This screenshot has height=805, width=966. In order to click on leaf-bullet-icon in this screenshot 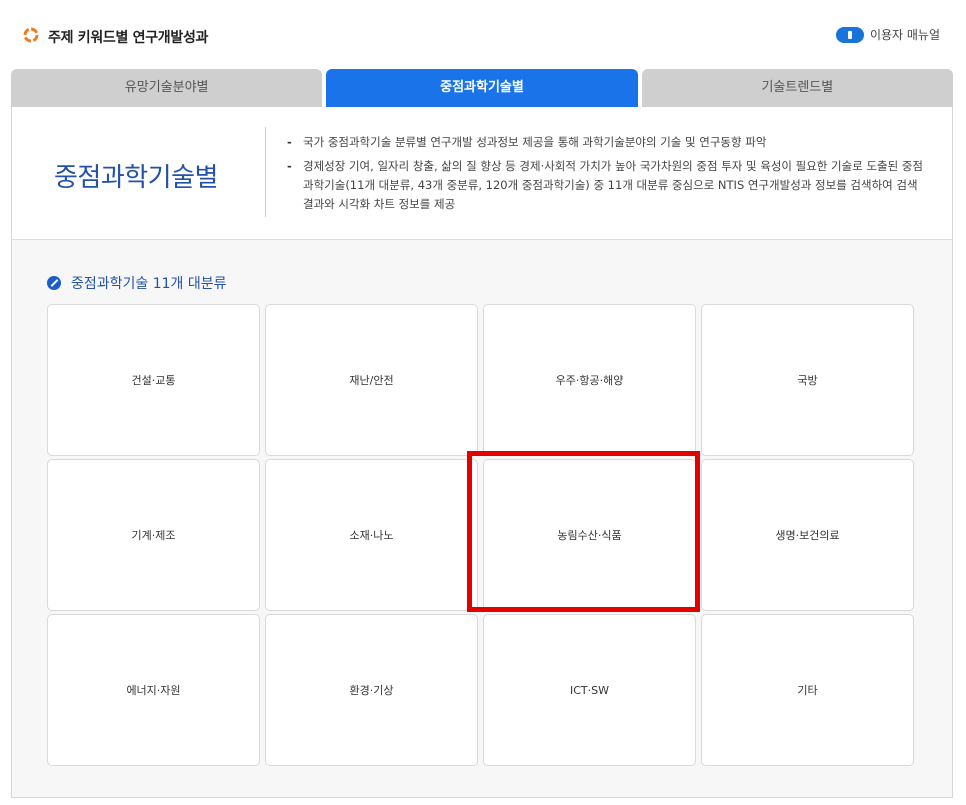, I will do `click(54, 283)`.